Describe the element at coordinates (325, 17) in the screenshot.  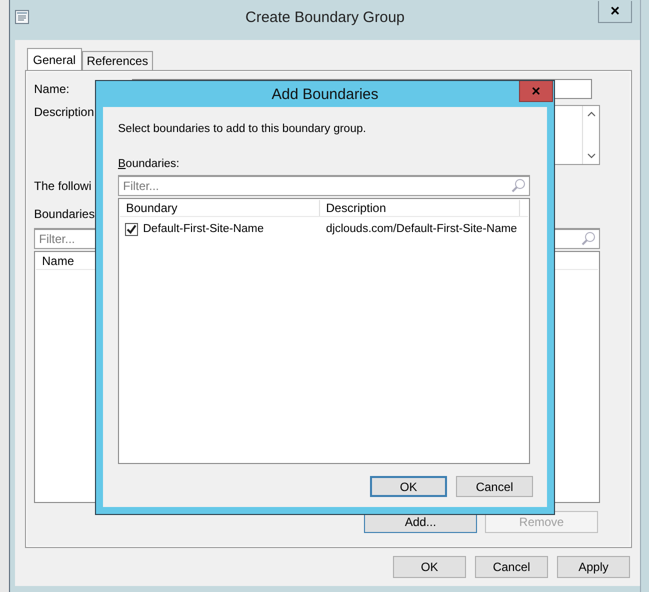
I see `window-title: Create Boundary Group` at that location.